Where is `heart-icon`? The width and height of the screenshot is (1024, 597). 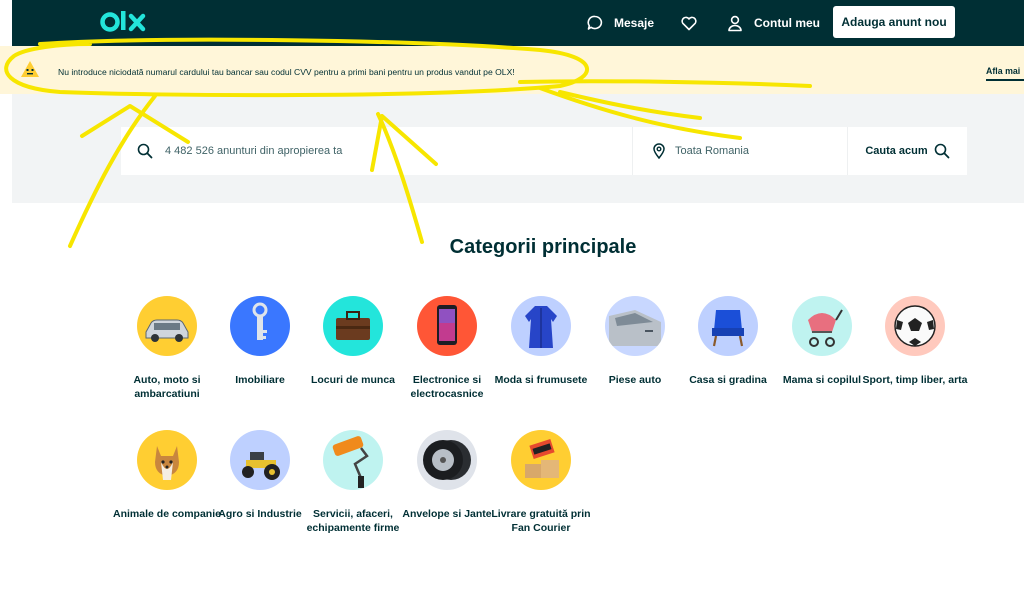 heart-icon is located at coordinates (689, 23).